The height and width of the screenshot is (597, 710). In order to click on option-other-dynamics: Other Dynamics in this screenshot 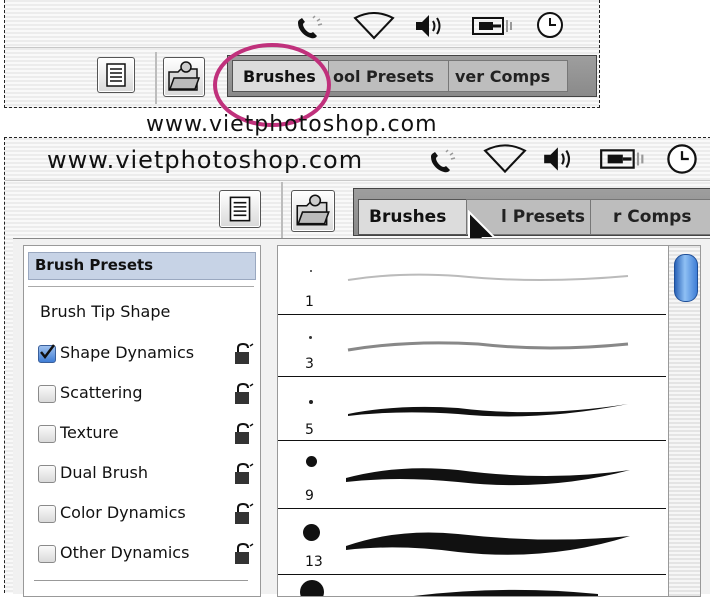, I will do `click(142, 554)`.